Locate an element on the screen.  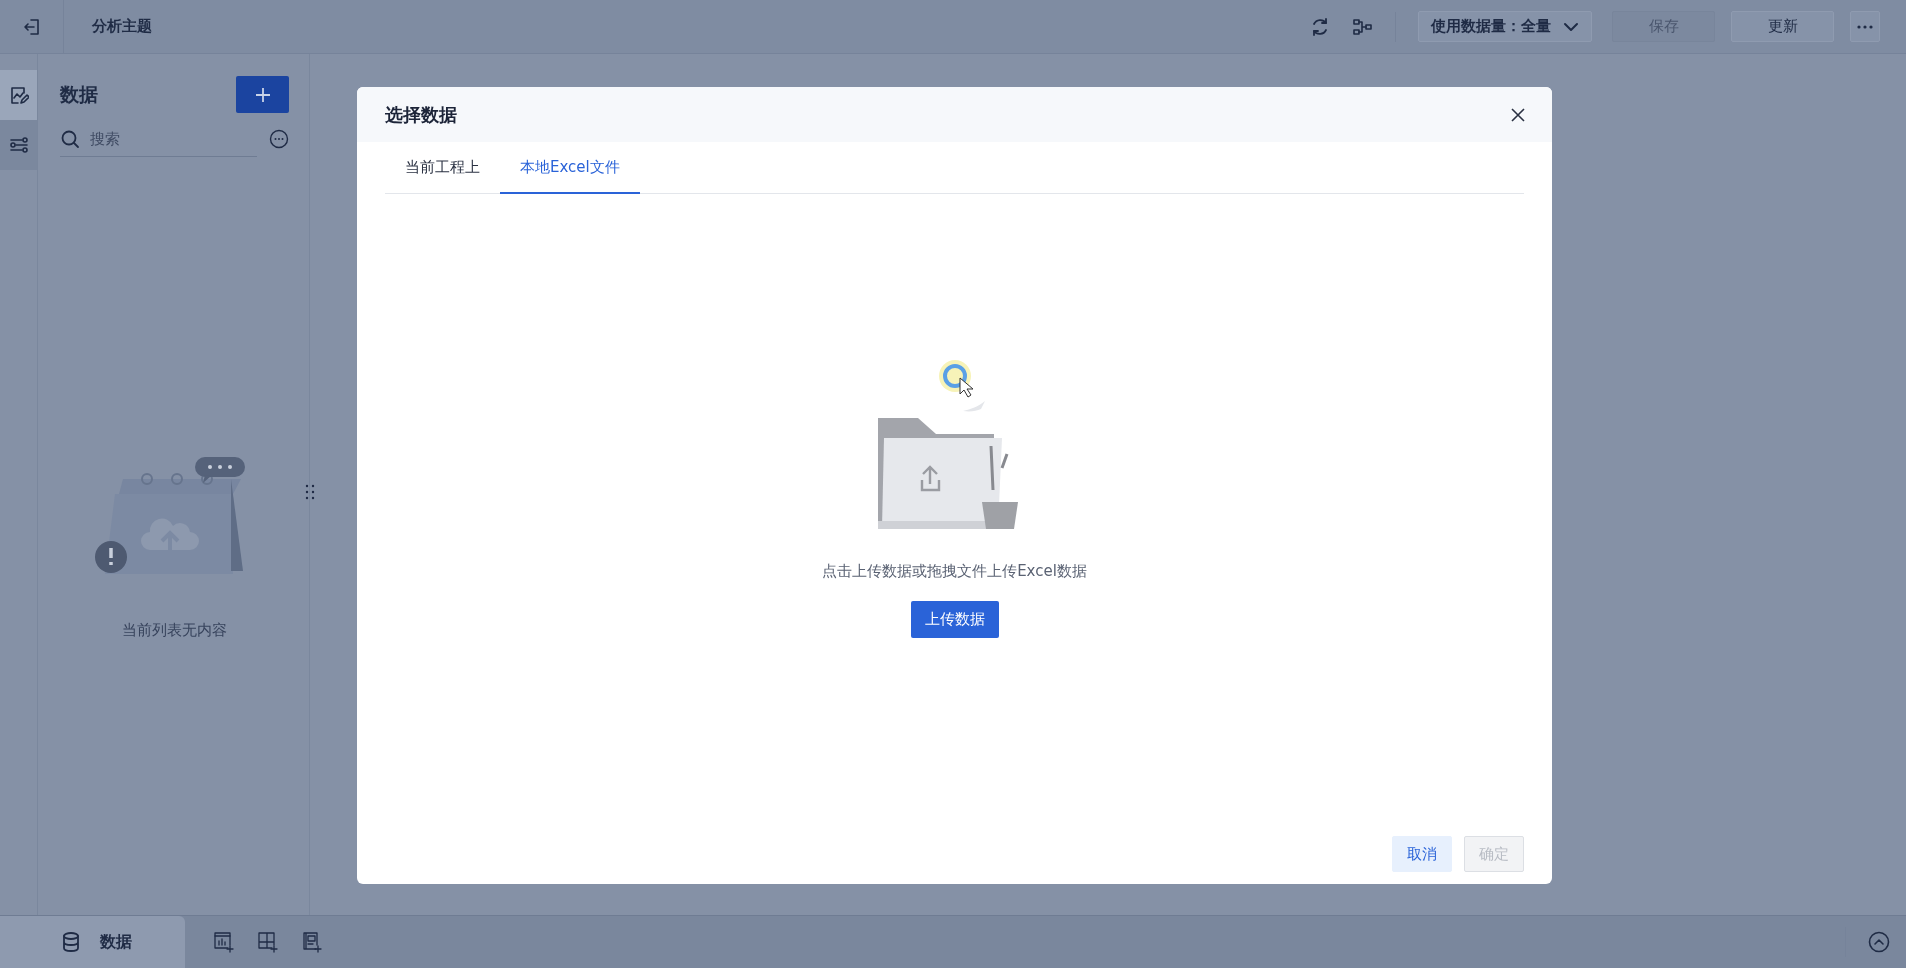
database-icon is located at coordinates (71, 942).